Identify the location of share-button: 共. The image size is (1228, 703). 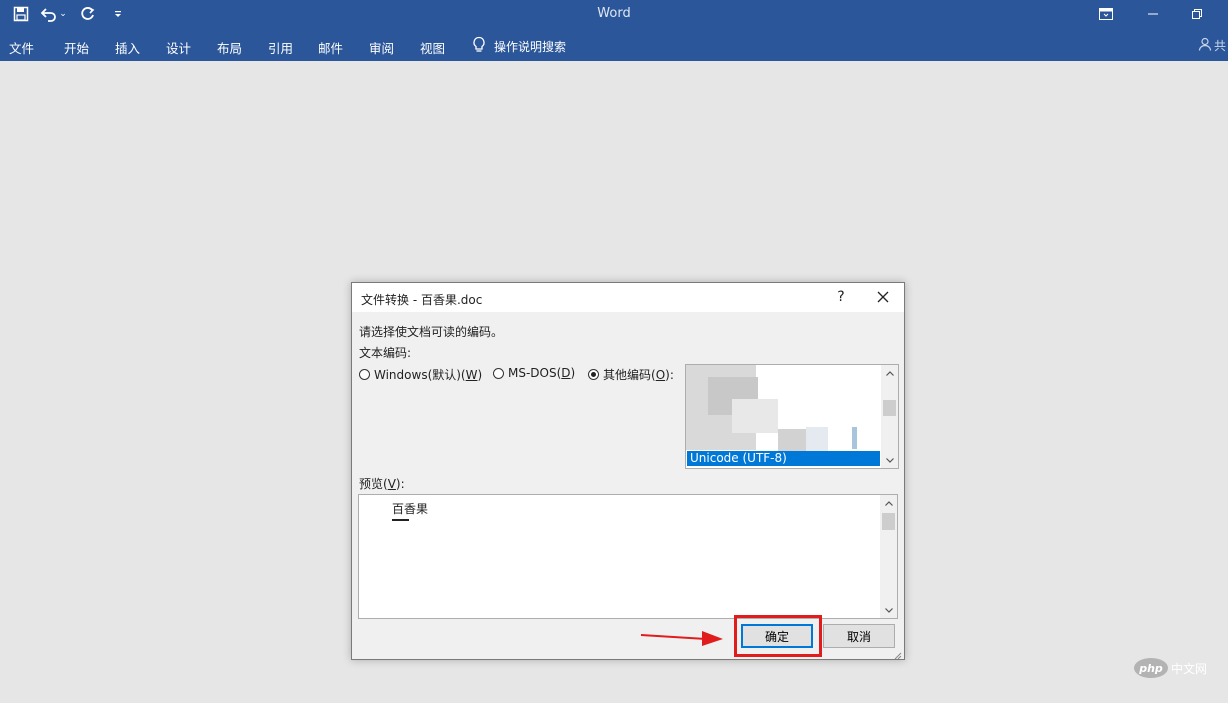
(1212, 45).